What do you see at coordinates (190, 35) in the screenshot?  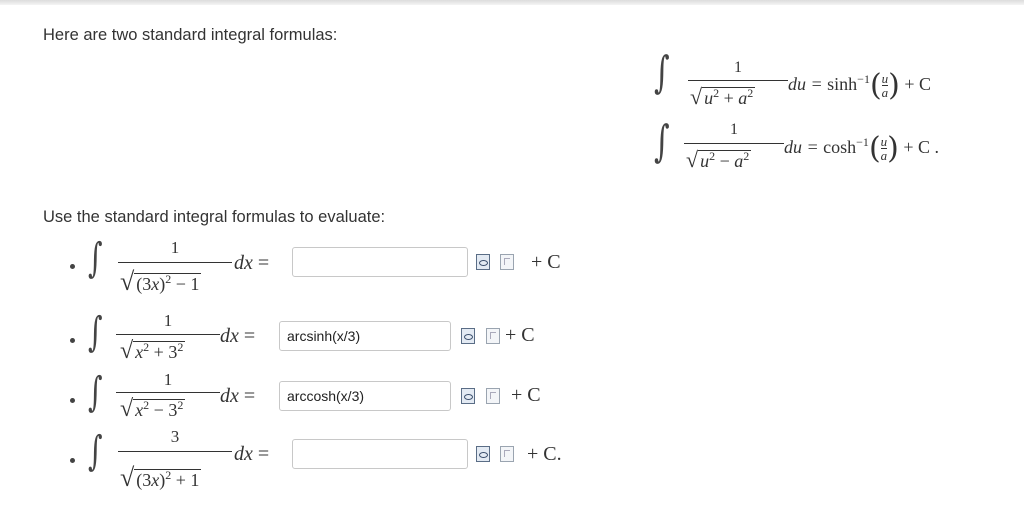 I see `intro-text: Here are two standard integral formulas:` at bounding box center [190, 35].